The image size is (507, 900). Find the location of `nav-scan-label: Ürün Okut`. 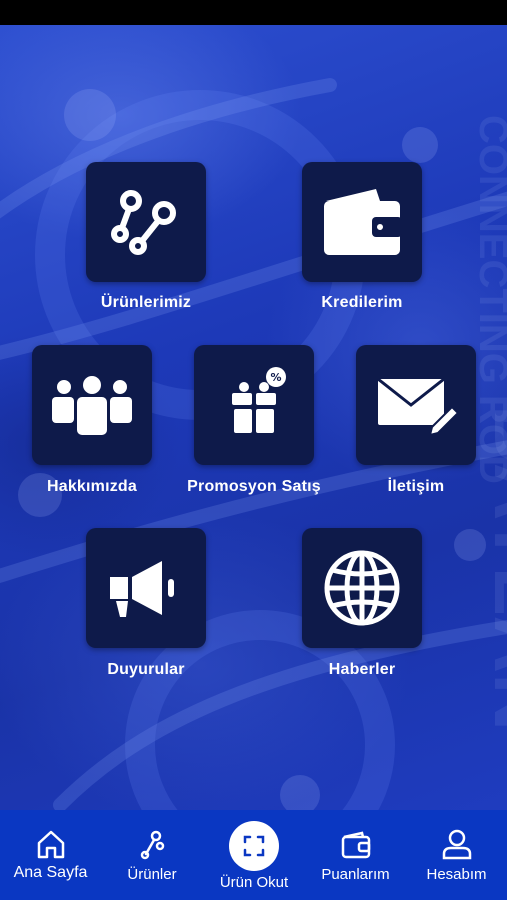

nav-scan-label: Ürün Okut is located at coordinates (254, 882).